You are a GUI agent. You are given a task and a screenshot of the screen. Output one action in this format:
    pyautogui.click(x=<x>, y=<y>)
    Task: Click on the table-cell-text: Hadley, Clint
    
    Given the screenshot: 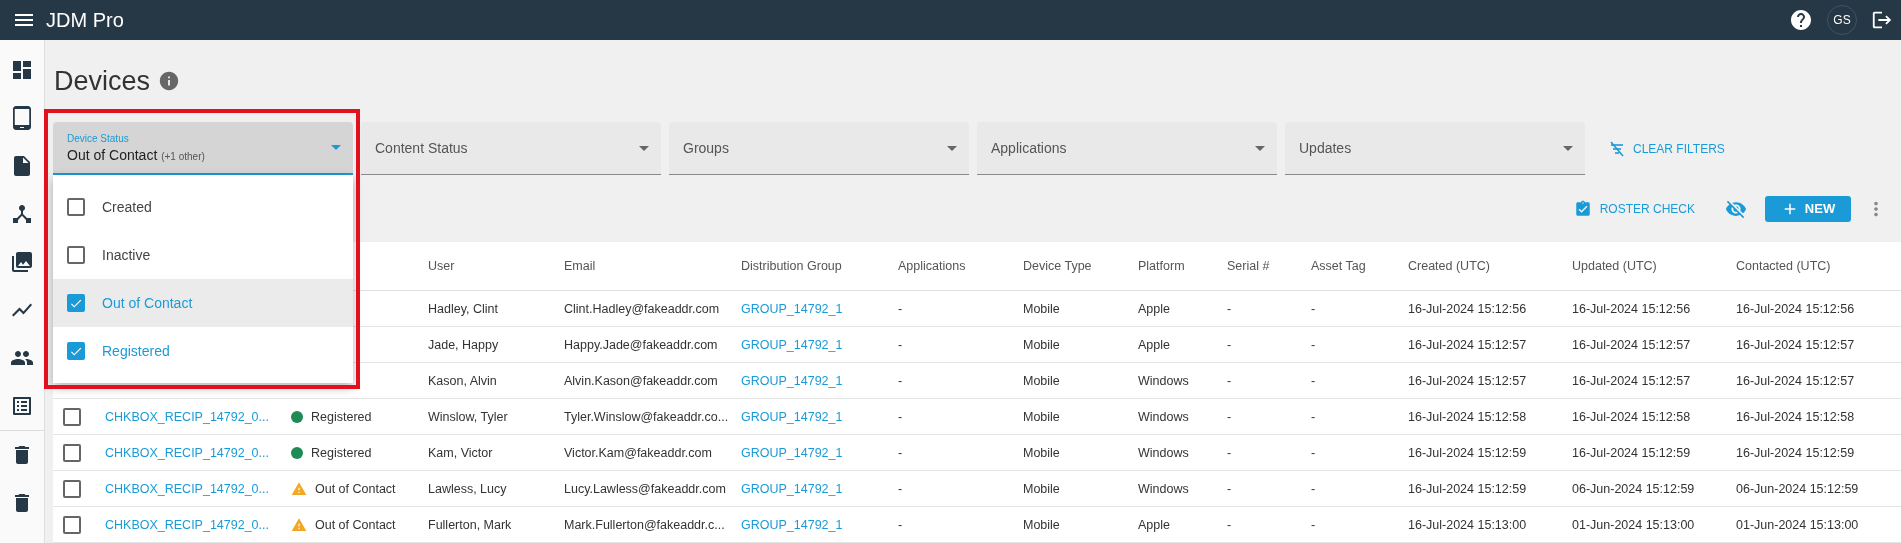 What is the action you would take?
    pyautogui.click(x=463, y=308)
    